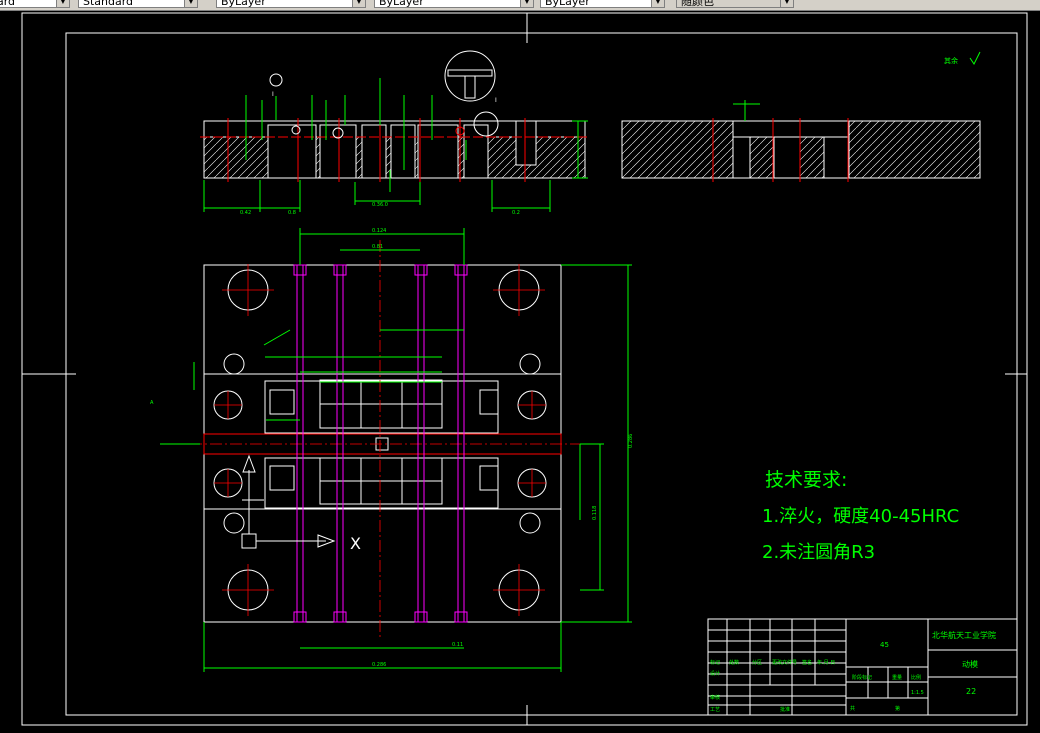 This screenshot has height=733, width=1040. I want to click on text-style-value: Standard, so click(8, 4).